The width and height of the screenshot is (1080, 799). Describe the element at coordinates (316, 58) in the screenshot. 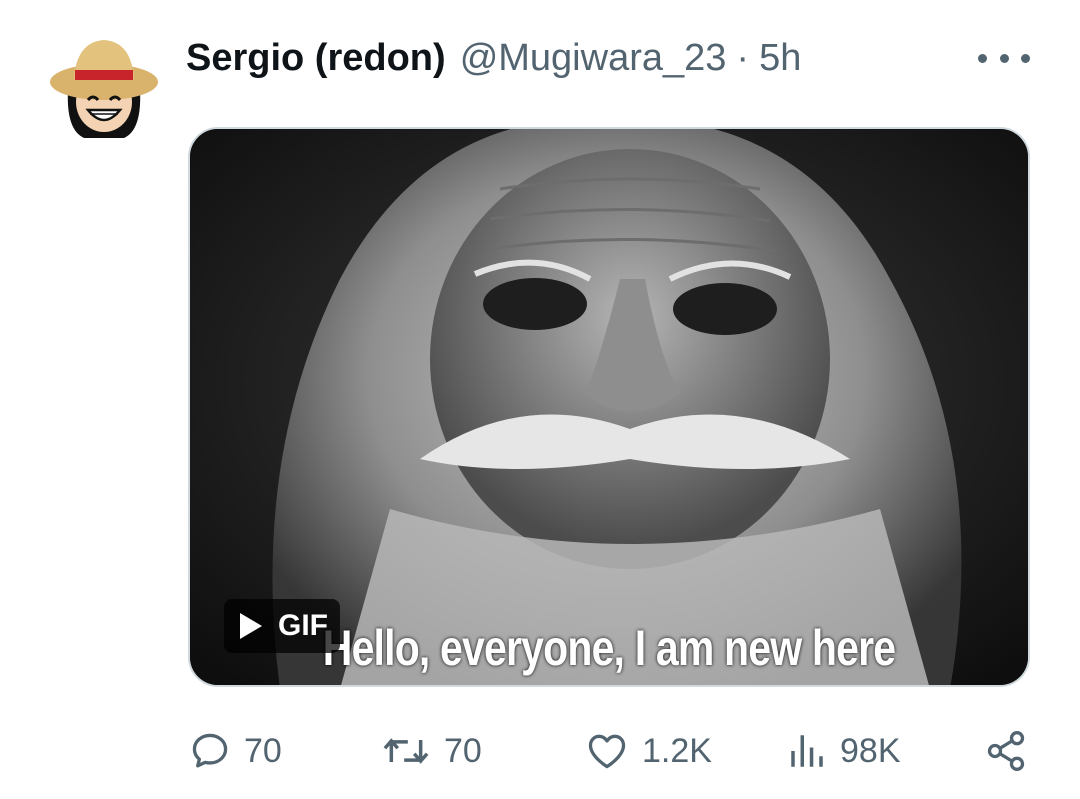

I see `author-name: Sergio (redon)` at that location.